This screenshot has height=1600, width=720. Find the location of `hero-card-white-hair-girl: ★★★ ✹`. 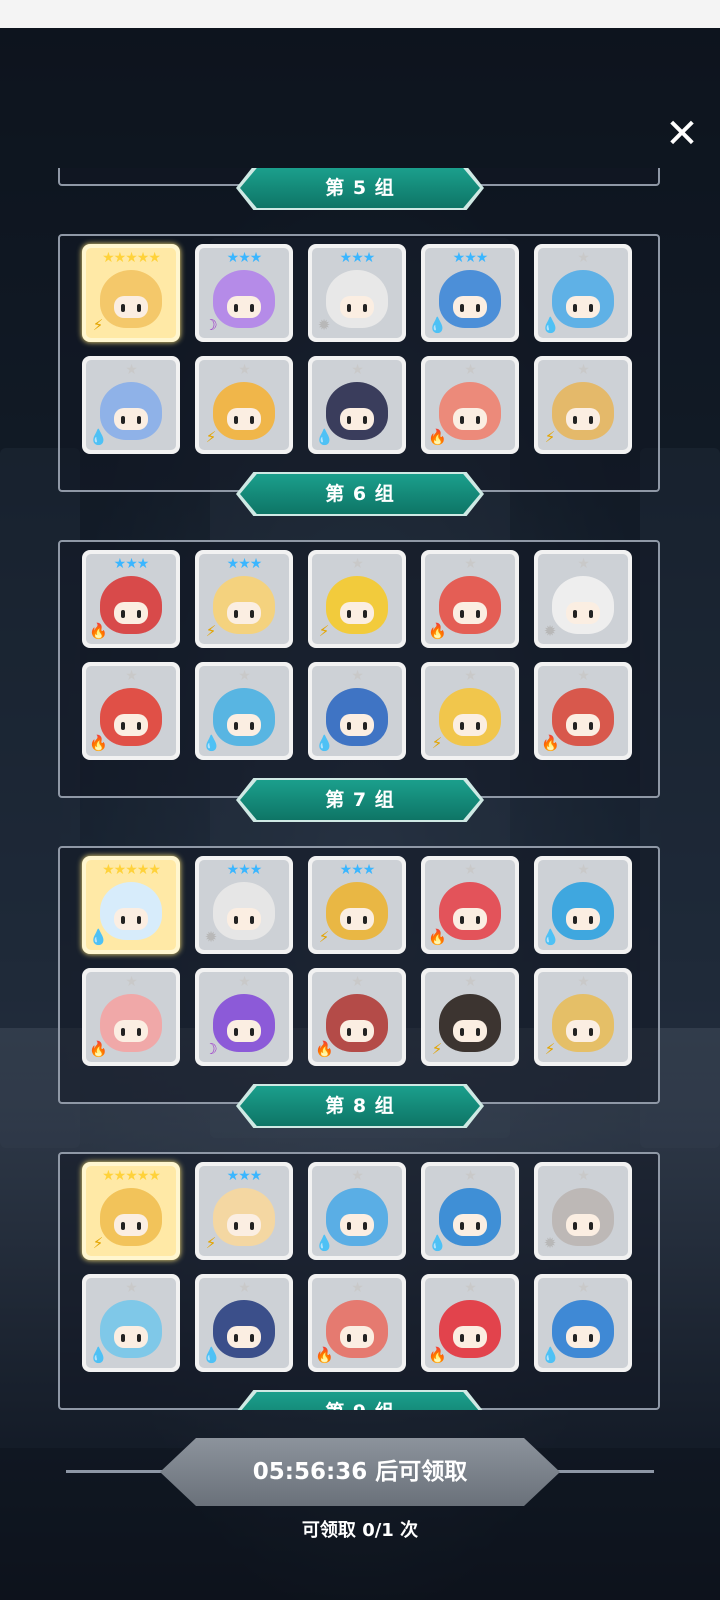

hero-card-white-hair-girl: ★★★ ✹ is located at coordinates (244, 905).